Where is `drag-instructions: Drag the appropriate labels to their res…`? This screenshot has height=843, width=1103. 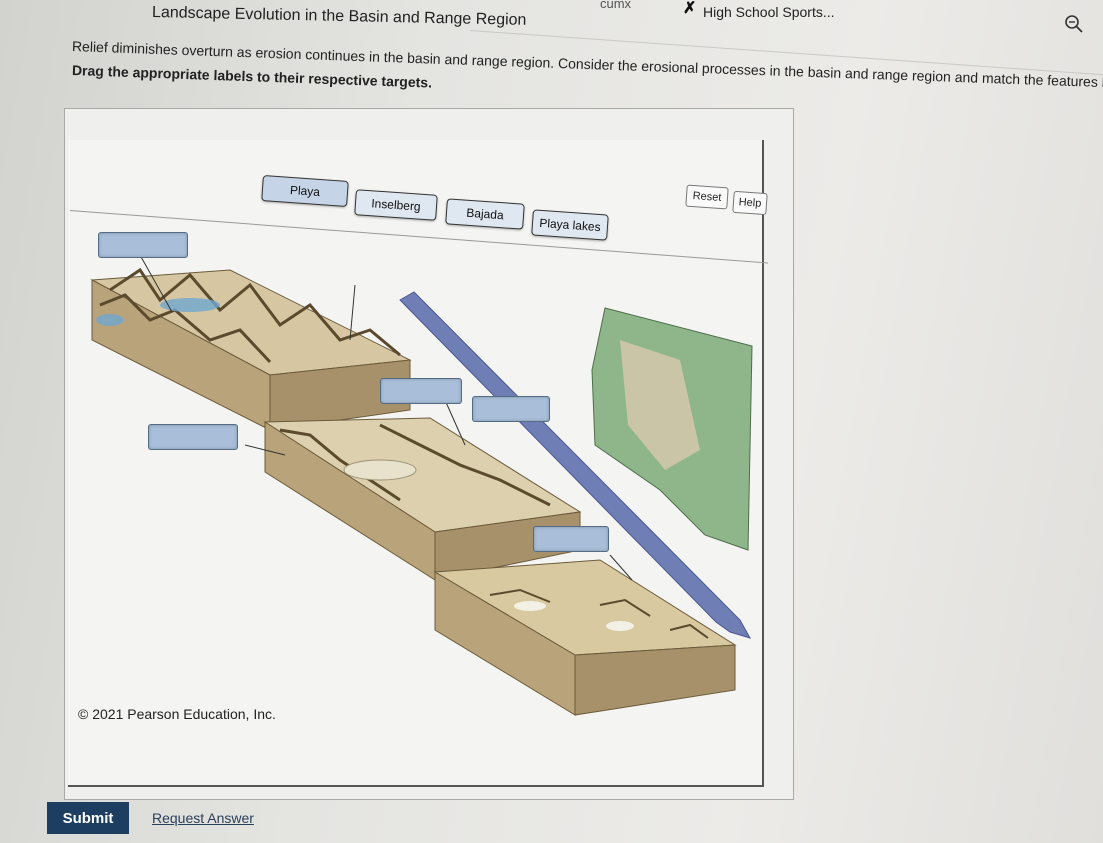 drag-instructions: Drag the appropriate labels to their res… is located at coordinates (252, 76).